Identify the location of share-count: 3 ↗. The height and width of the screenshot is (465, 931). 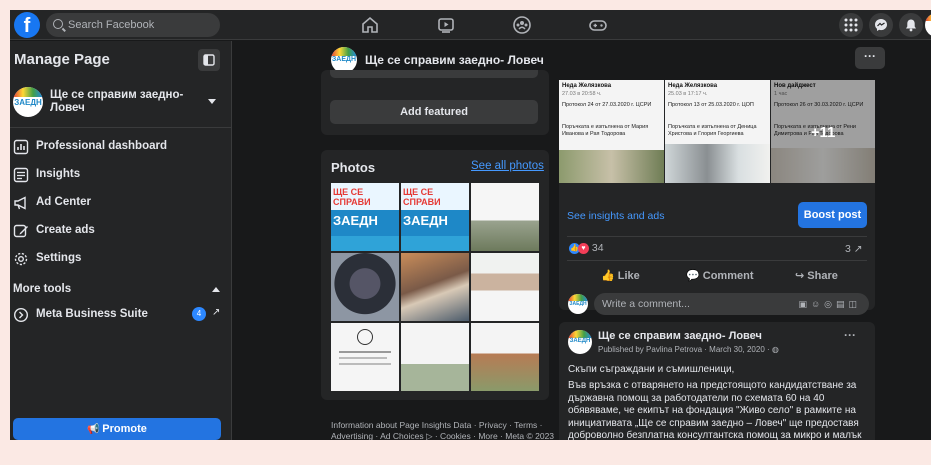
(854, 249).